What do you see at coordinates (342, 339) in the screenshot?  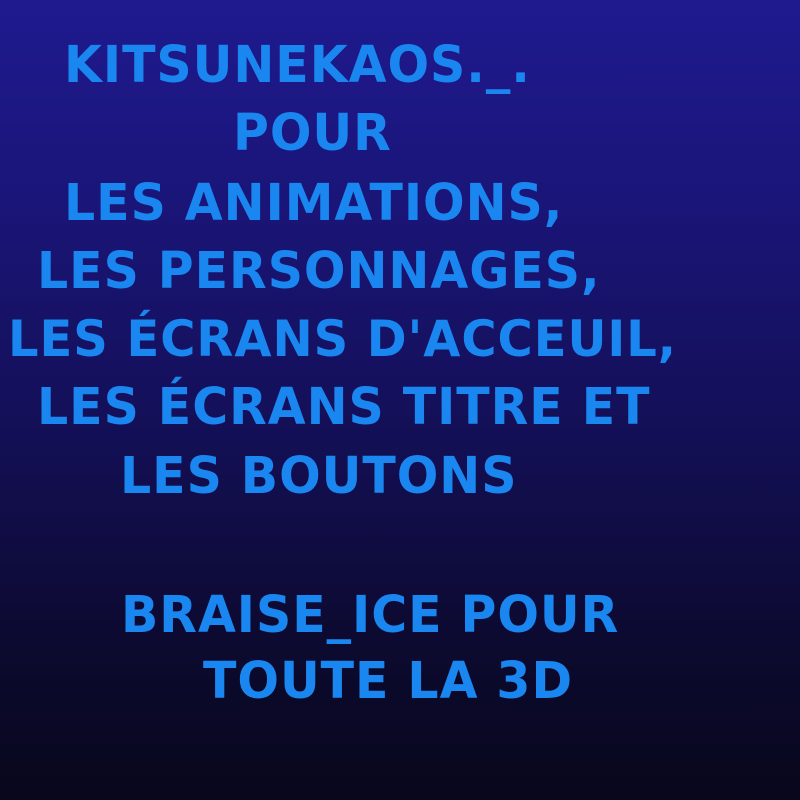 I see `credit-line-ecrans-accueil: LES ÉCRANS D'ACCEUIL,` at bounding box center [342, 339].